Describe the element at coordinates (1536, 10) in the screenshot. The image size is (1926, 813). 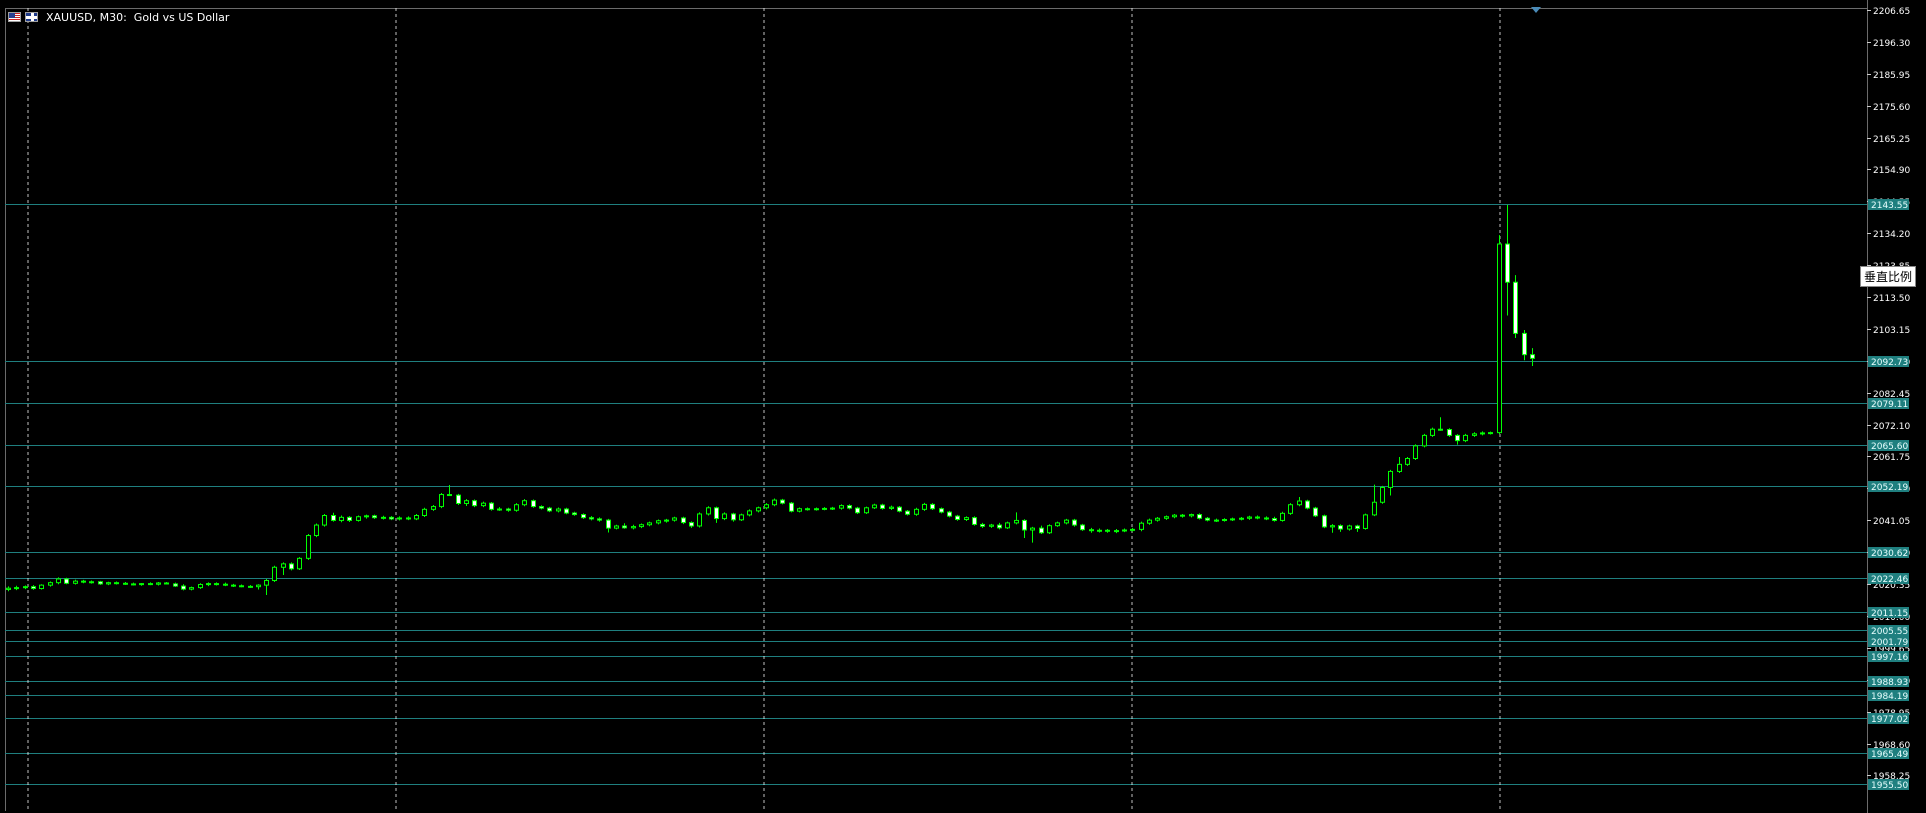
I see `shift-marker-icon` at that location.